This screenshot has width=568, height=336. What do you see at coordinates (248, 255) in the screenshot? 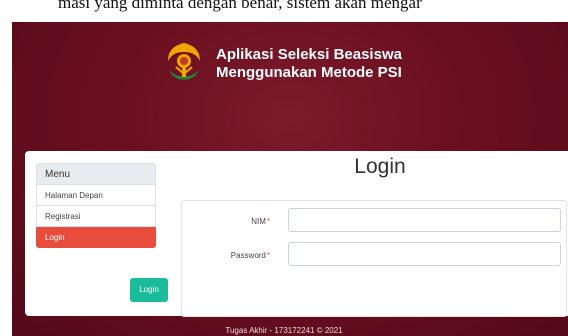
I see `password-label-text: Password` at bounding box center [248, 255].